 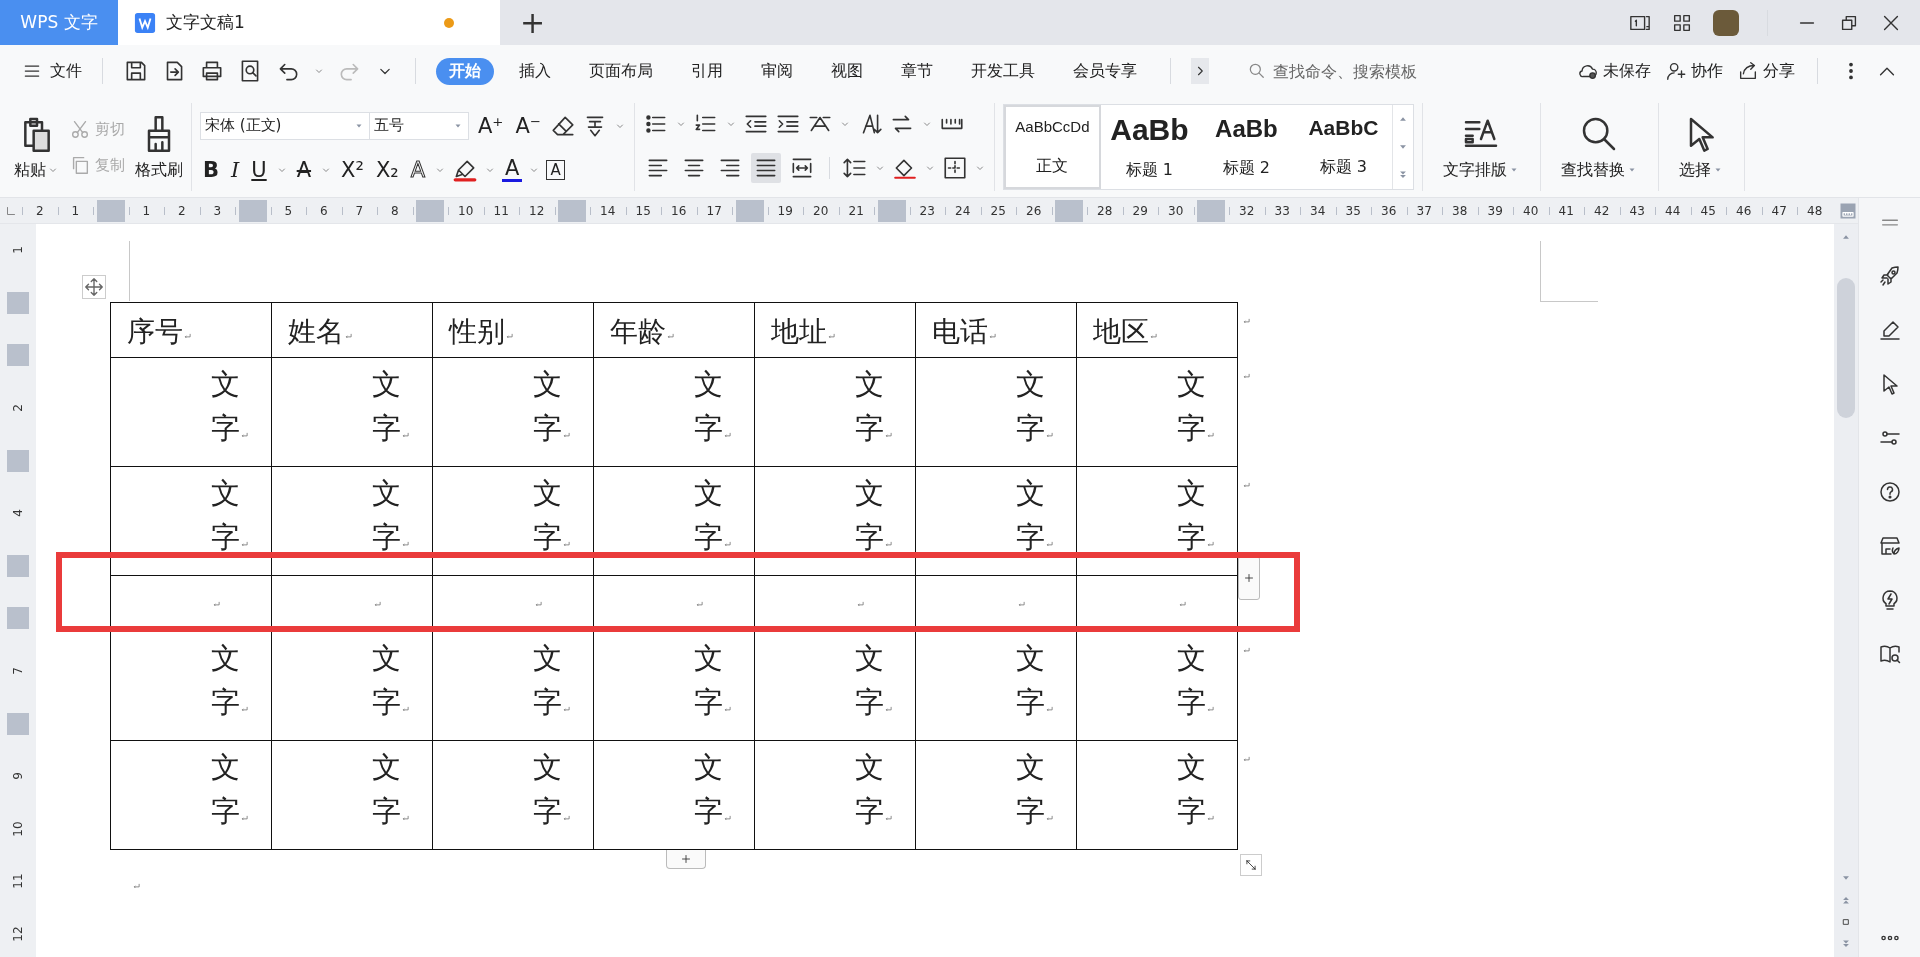 What do you see at coordinates (533, 22) in the screenshot?
I see `new-tab-button: +` at bounding box center [533, 22].